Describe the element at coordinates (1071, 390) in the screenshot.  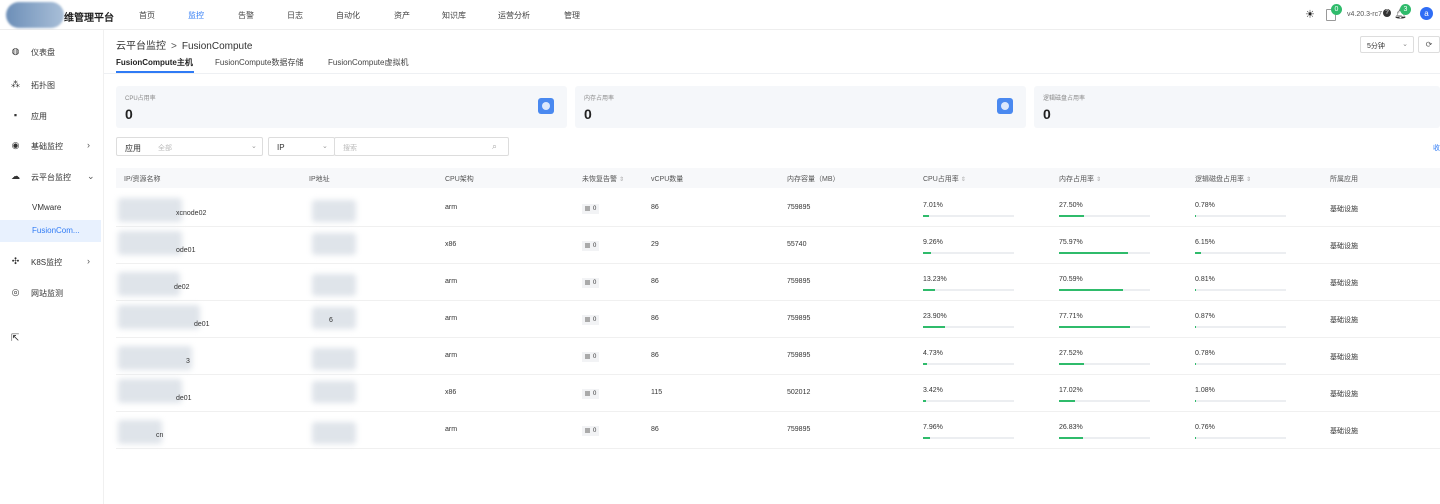
I see `memory-usage: 17.02%` at that location.